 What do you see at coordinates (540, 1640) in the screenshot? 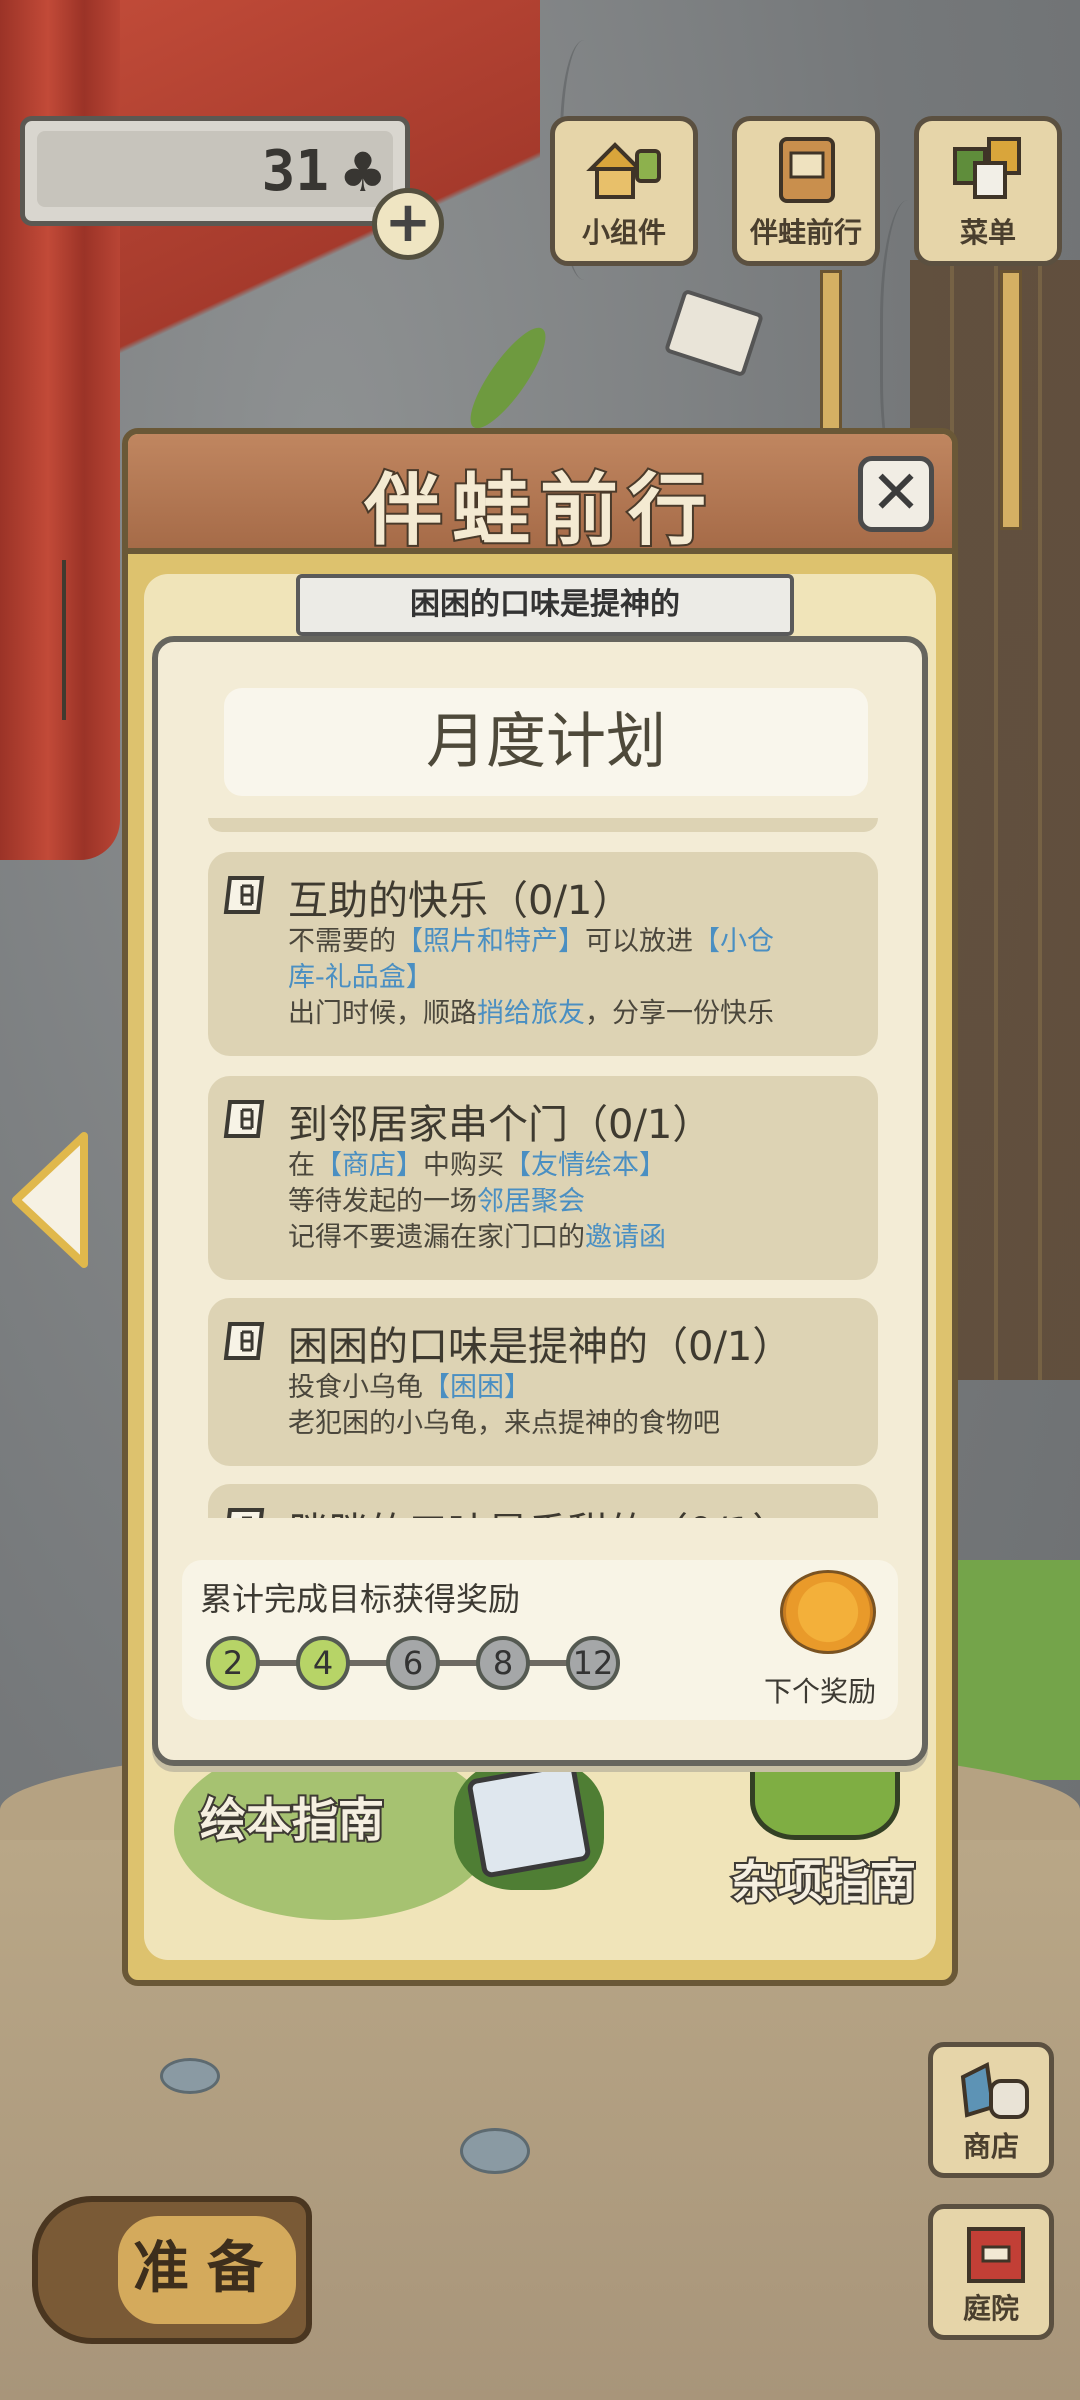
I see `cumulative-reward: 累计完成目标获得奖励 2 4 6 8 12 下个奖励` at bounding box center [540, 1640].